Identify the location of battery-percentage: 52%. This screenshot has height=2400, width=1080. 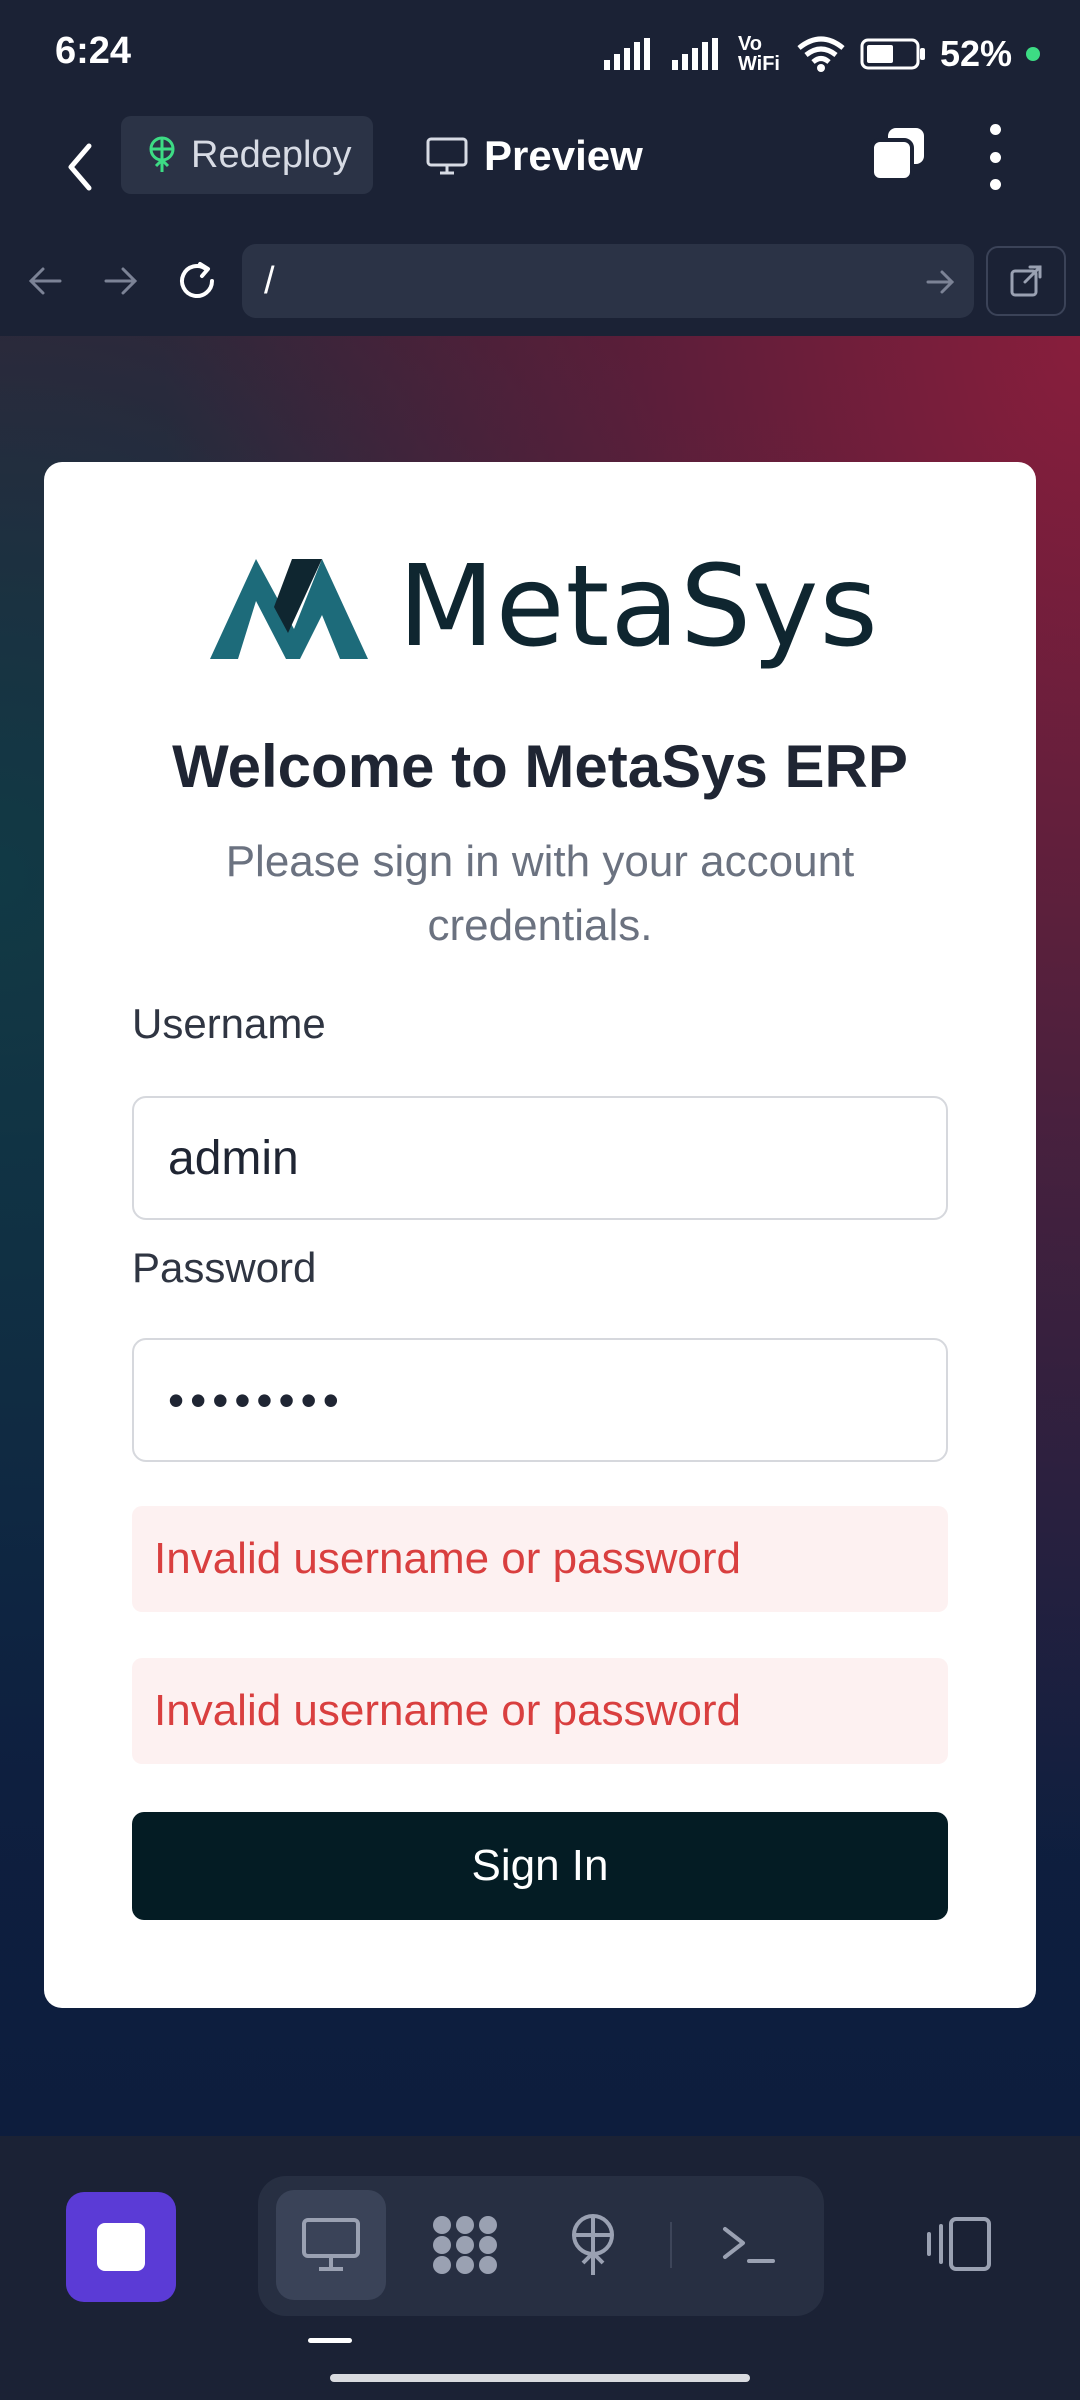
(975, 53).